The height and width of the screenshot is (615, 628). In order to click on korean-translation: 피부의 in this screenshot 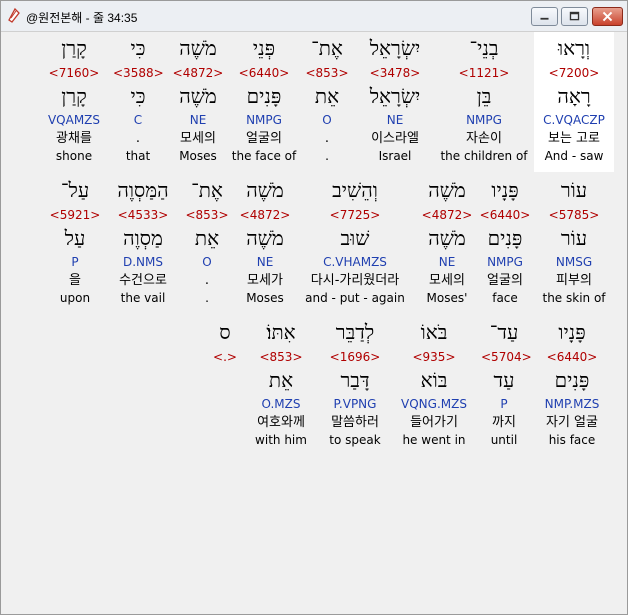, I will do `click(574, 280)`.